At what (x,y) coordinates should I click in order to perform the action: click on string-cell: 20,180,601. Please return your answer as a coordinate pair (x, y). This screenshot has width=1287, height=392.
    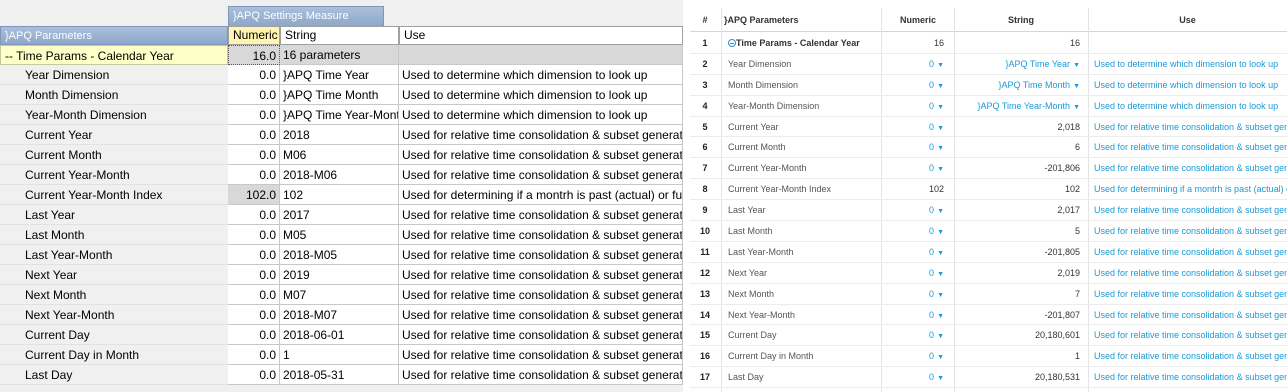
    Looking at the image, I should click on (1021, 335).